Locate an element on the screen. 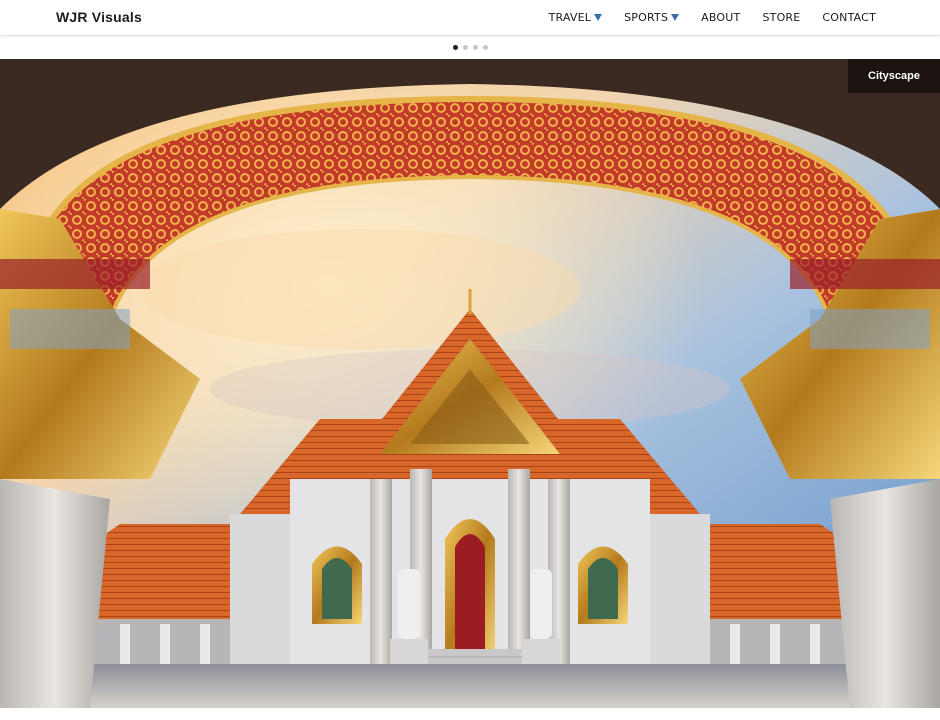 The image size is (940, 720). nav-item-store: STORE is located at coordinates (781, 17).